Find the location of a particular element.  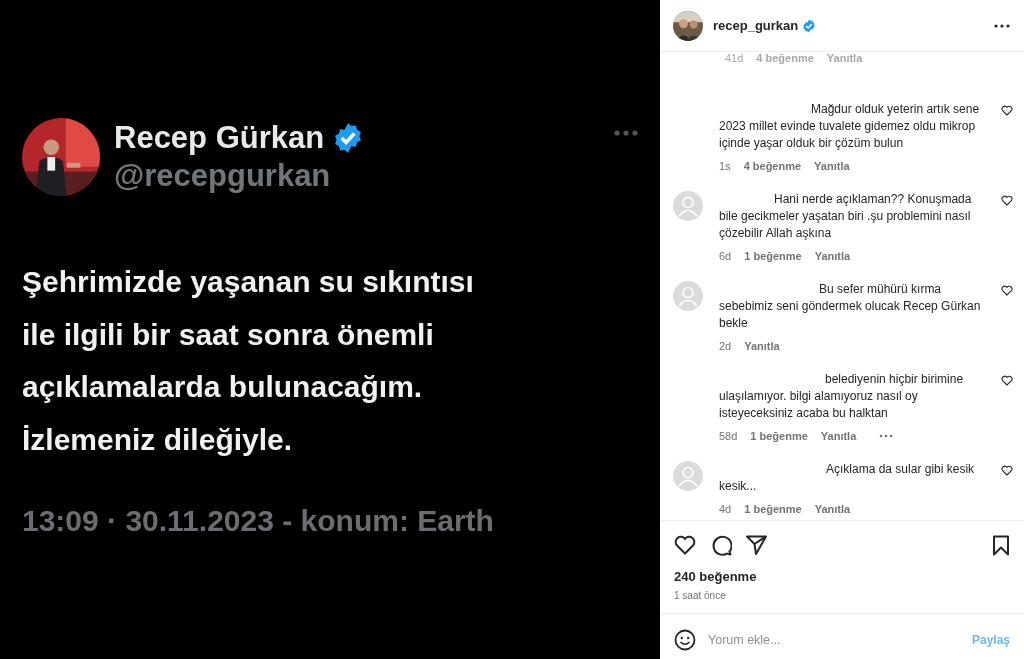

comment-text: belediyenin hiçbir birimine ulaşılamıyor. bilgi alamıyoruz nasıl oy isteyeceksiniz acaba bu halktan is located at coordinates (842, 396).